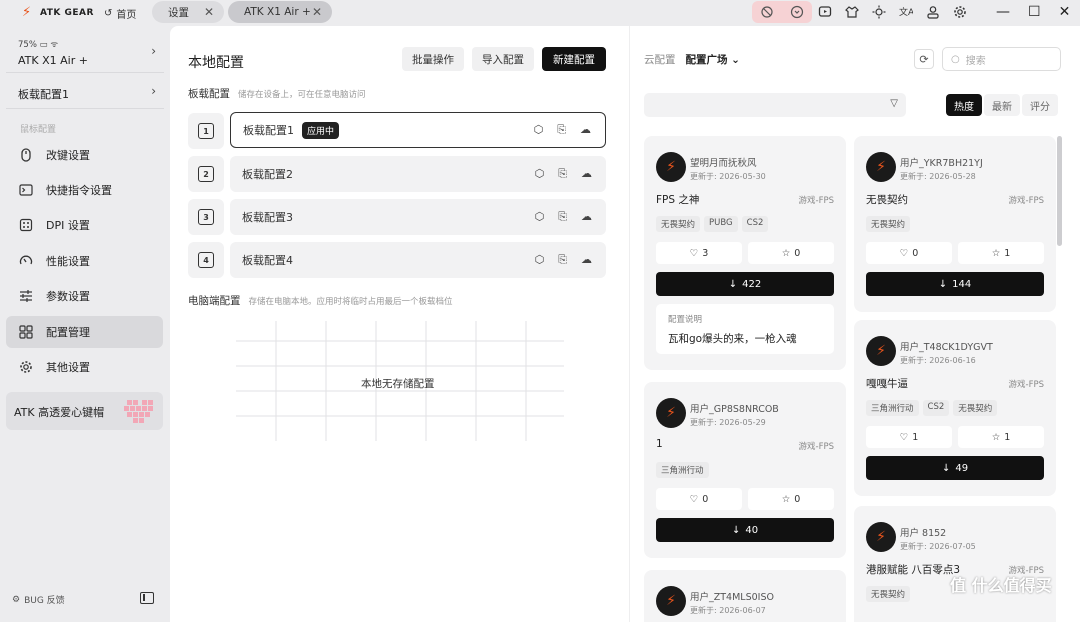 Image resolution: width=1080 pixels, height=622 pixels. Describe the element at coordinates (1065, 12) in the screenshot. I see `close-window-icon: ✕` at that location.